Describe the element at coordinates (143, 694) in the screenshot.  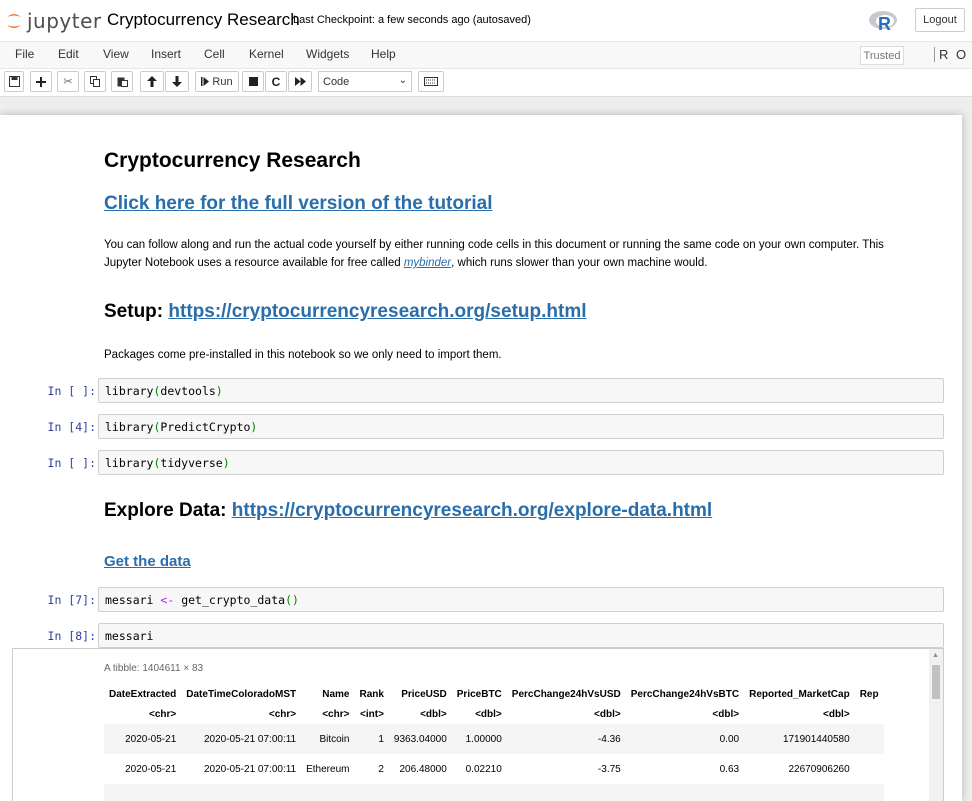
I see `column-header: DateExtracted` at that location.